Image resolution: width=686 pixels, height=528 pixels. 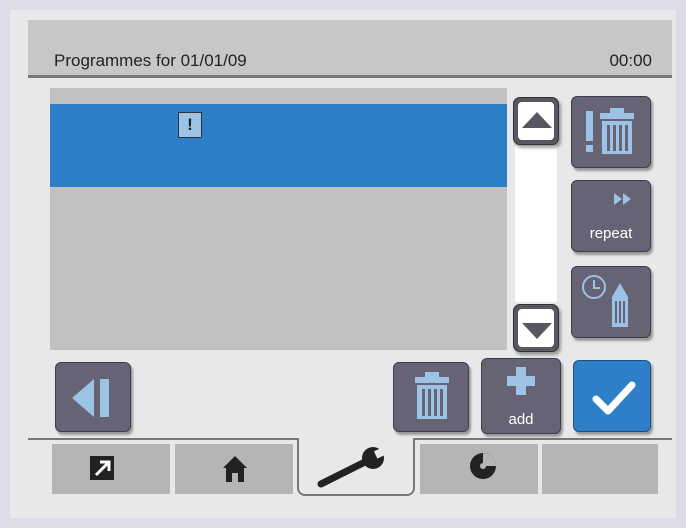 What do you see at coordinates (190, 125) in the screenshot?
I see `warning-flag-icon: !` at bounding box center [190, 125].